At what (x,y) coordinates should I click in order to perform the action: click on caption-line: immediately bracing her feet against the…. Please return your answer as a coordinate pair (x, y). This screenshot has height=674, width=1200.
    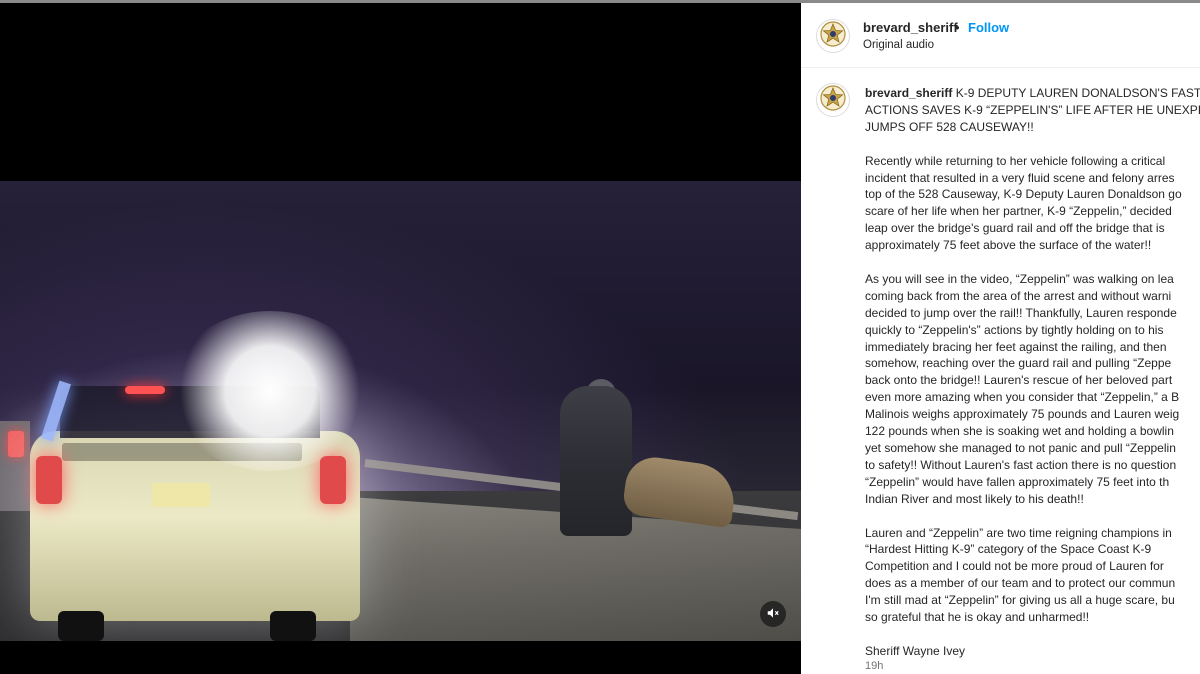
    Looking at the image, I should click on (1016, 346).